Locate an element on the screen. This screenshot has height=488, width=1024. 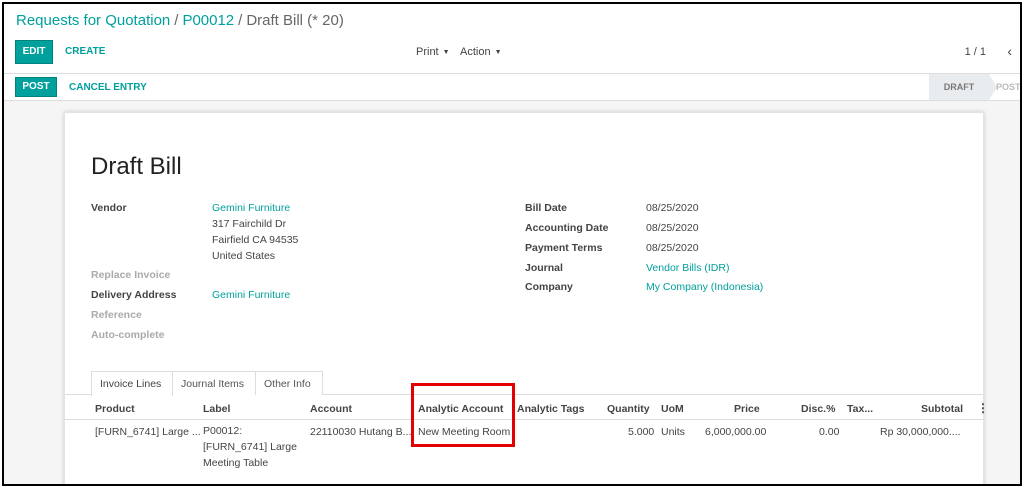
journal-link: Vendor Bills (IDR) is located at coordinates (687, 268).